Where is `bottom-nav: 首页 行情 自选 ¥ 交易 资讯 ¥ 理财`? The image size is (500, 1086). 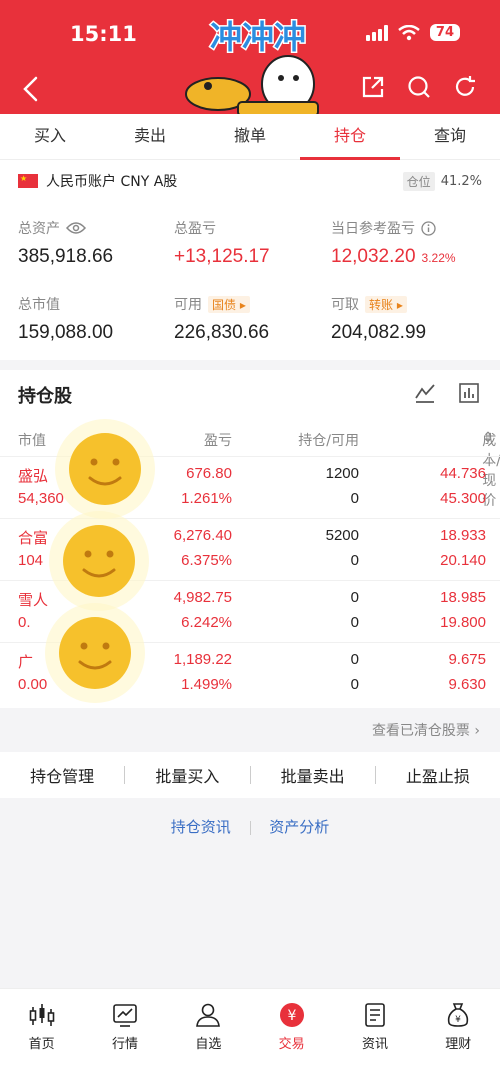 bottom-nav: 首页 行情 自选 ¥ 交易 资讯 ¥ 理财 is located at coordinates (250, 1037).